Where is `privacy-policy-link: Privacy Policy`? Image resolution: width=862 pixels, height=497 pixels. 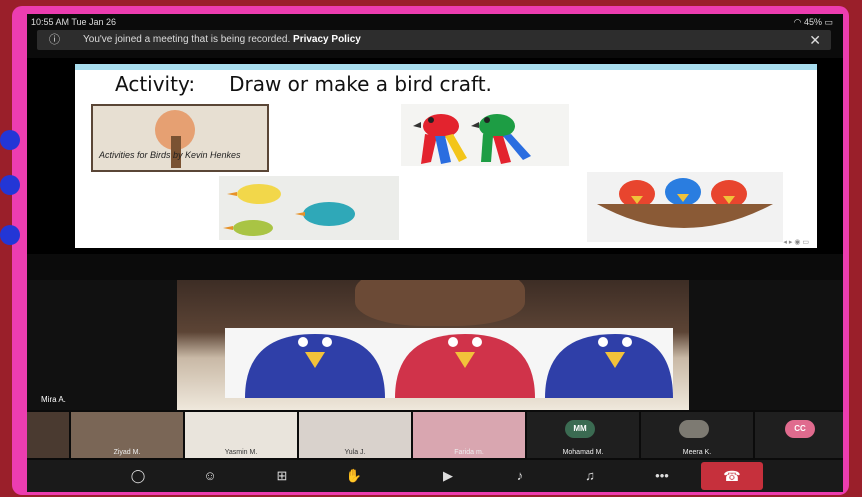 privacy-policy-link: Privacy Policy is located at coordinates (327, 39).